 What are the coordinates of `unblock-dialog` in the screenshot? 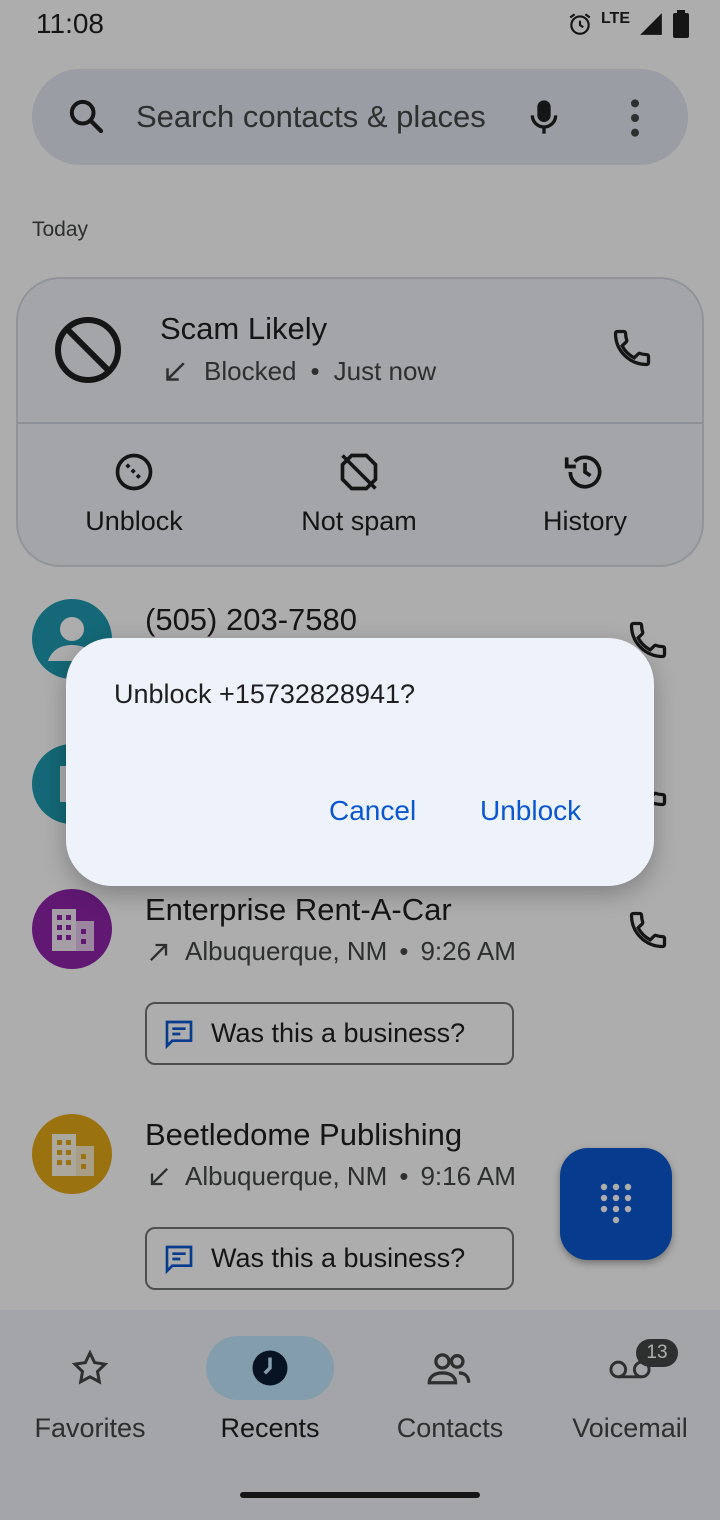 It's located at (360, 762).